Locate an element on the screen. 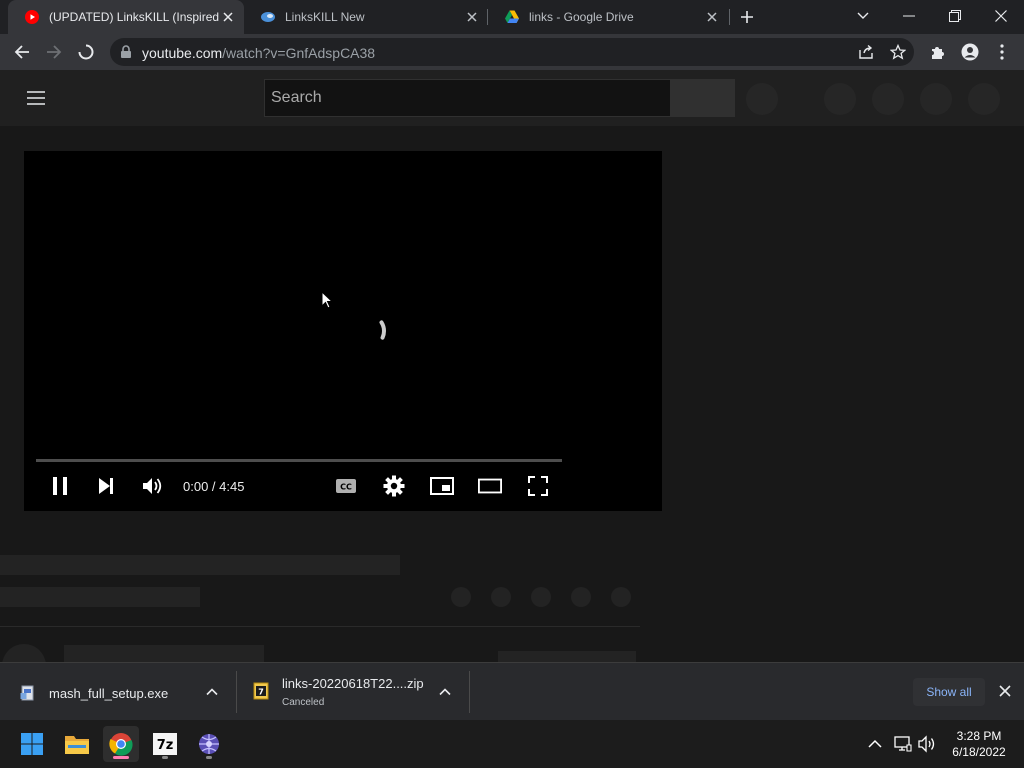 The width and height of the screenshot is (1024, 768). bookmark-star-icon is located at coordinates (898, 52).